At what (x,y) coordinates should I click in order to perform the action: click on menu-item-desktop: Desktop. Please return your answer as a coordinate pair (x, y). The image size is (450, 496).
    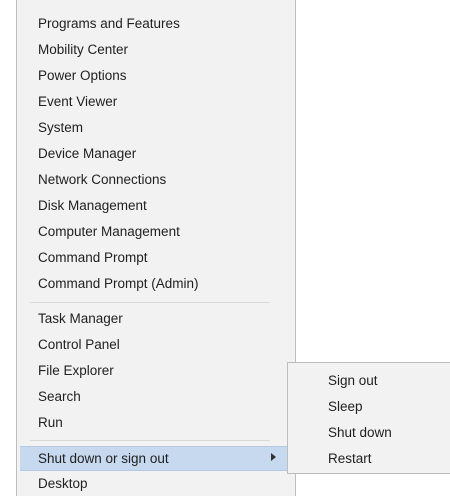
    Looking at the image, I should click on (63, 484).